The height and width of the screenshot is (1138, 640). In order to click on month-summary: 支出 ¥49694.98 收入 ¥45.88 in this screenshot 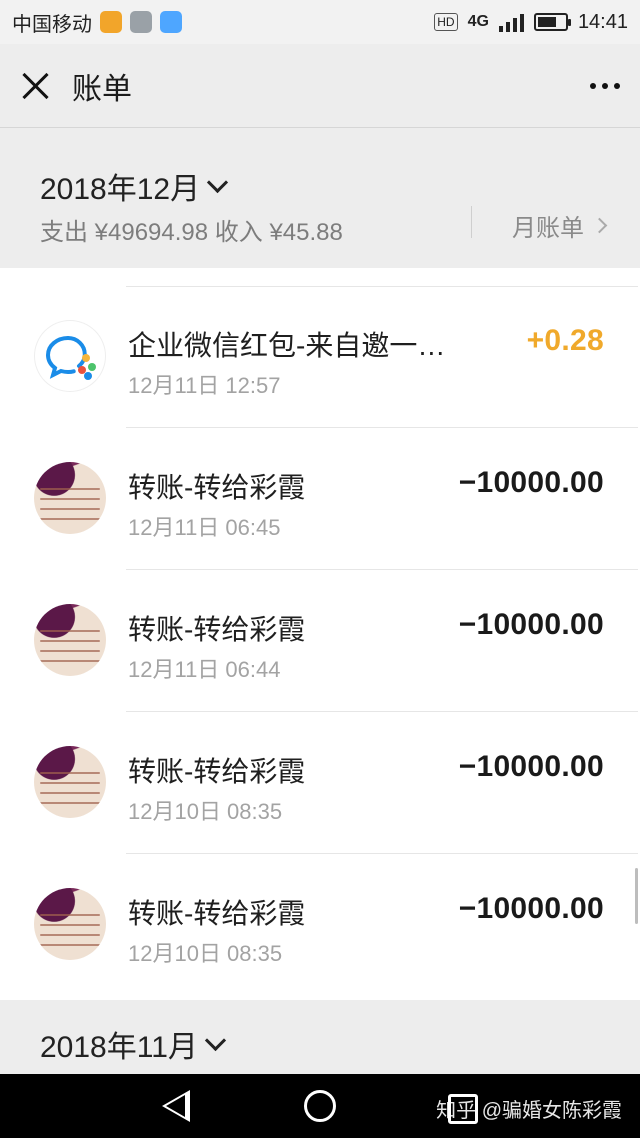, I will do `click(191, 232)`.